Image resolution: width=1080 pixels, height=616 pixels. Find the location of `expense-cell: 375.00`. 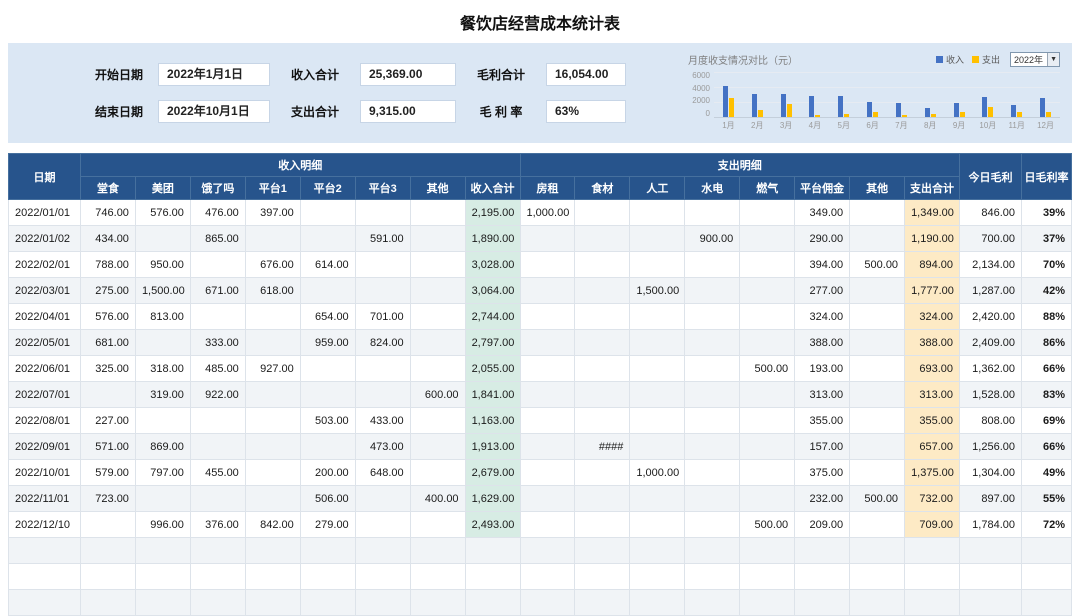

expense-cell: 375.00 is located at coordinates (822, 472).